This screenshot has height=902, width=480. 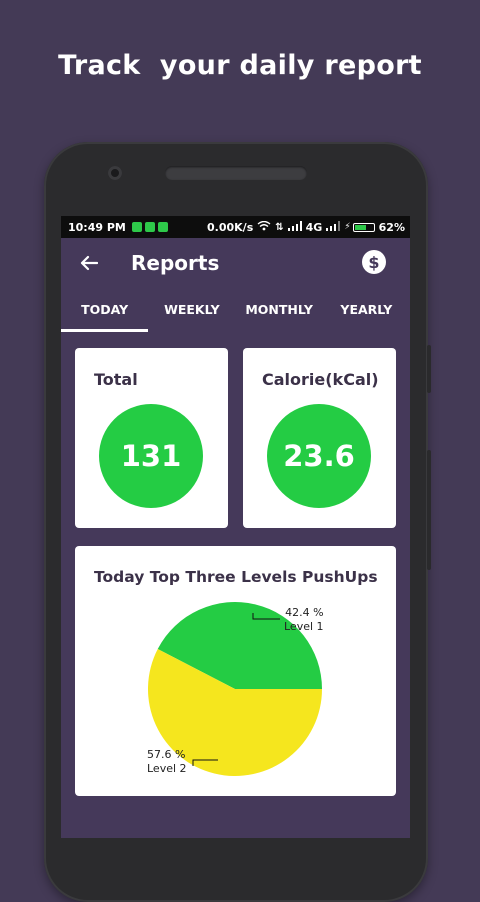 I want to click on dollar-icon: $, so click(x=374, y=262).